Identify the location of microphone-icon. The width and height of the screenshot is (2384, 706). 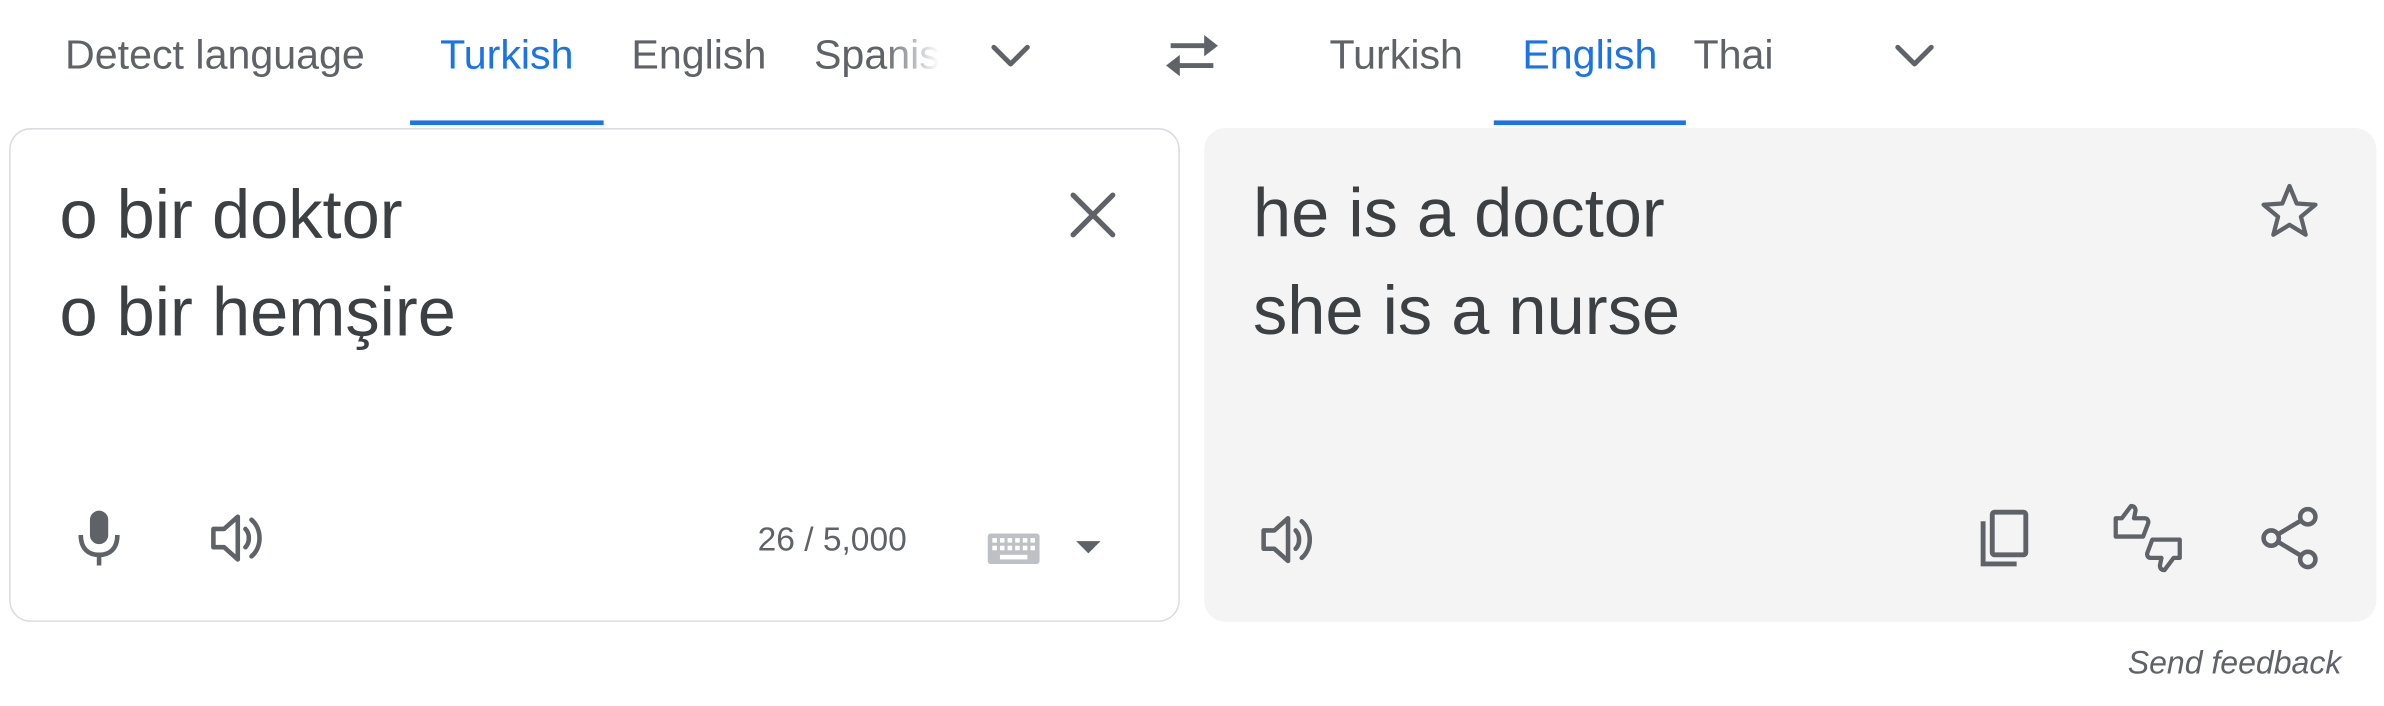
(99, 538).